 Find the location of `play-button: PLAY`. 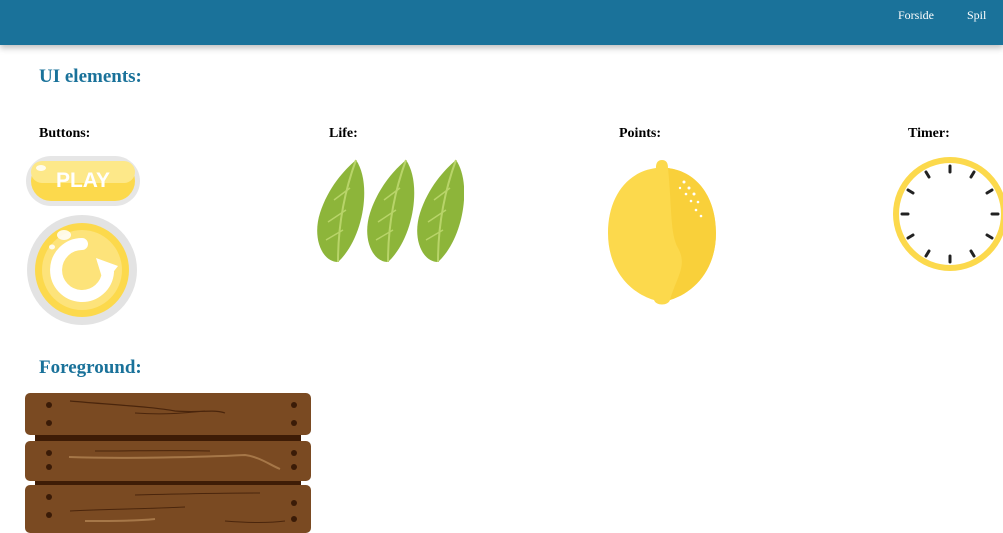

play-button: PLAY is located at coordinates (83, 181).